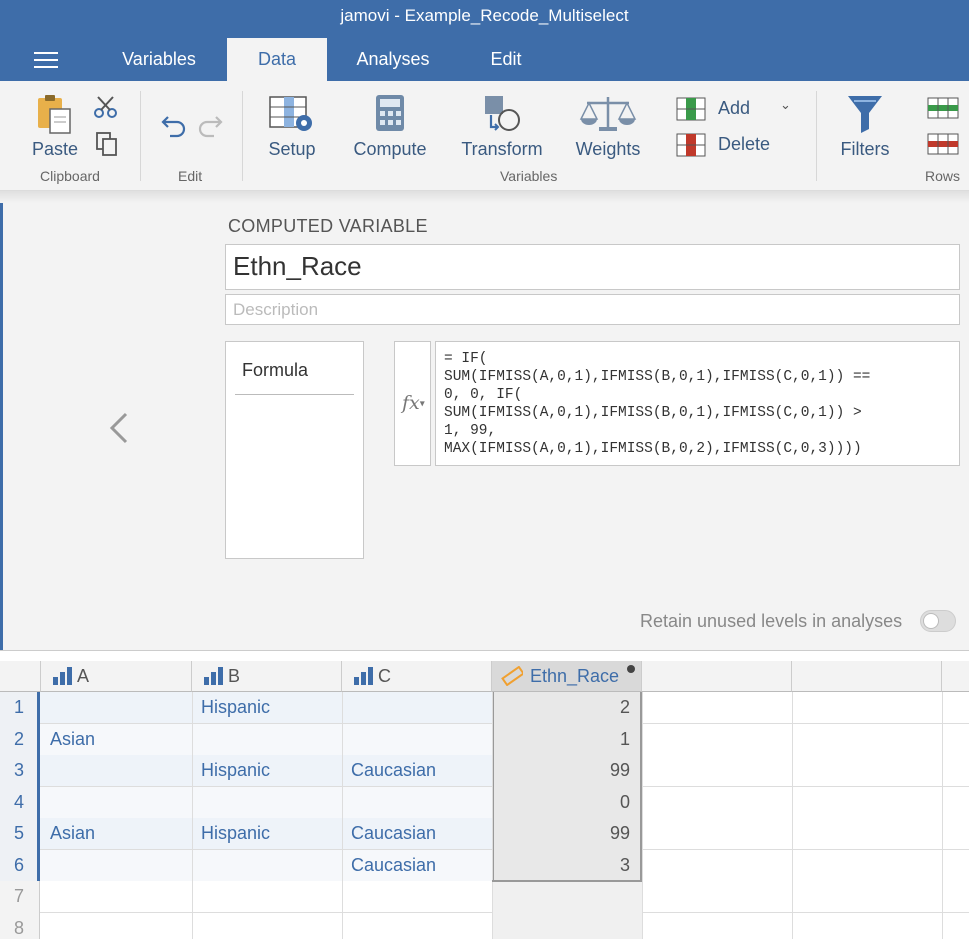 This screenshot has width=969, height=939. I want to click on delete-row-icon, so click(943, 144).